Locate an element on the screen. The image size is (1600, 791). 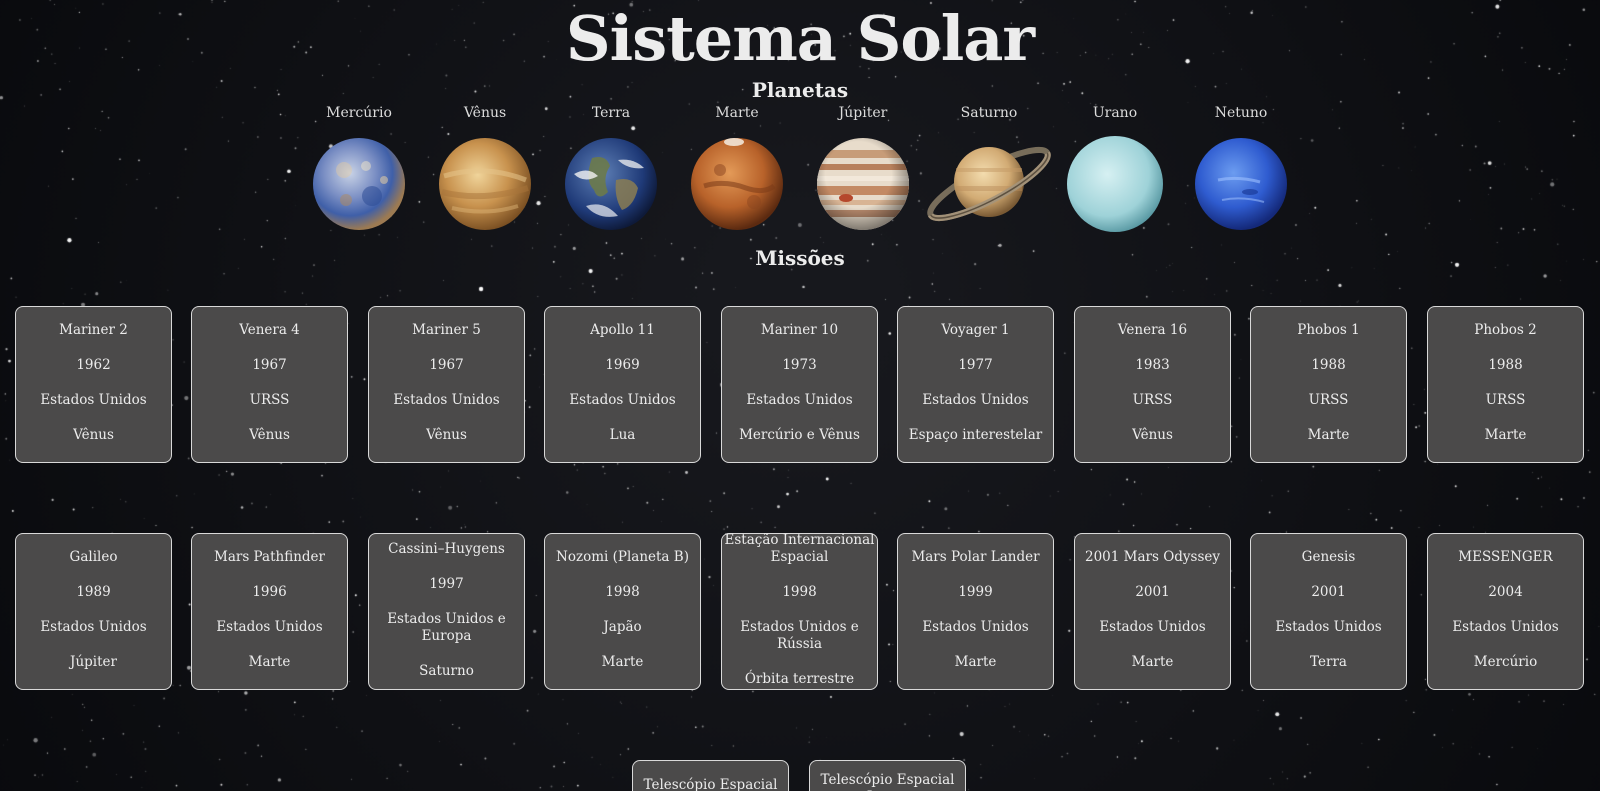
mission-card: Galileo 1989 Estados Unidos Júpiter is located at coordinates (93, 611).